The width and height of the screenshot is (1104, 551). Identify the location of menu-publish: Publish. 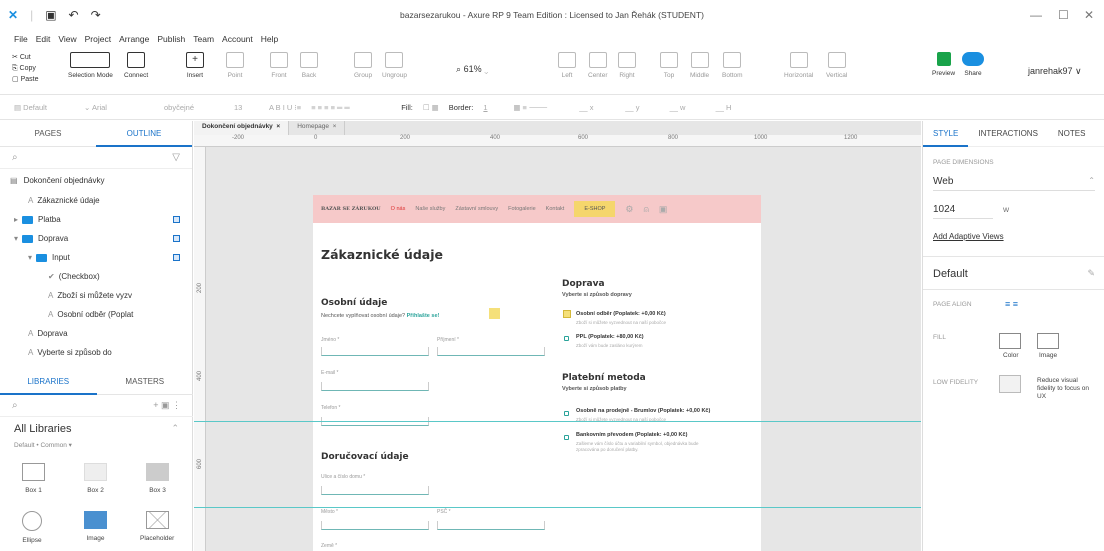
(171, 39).